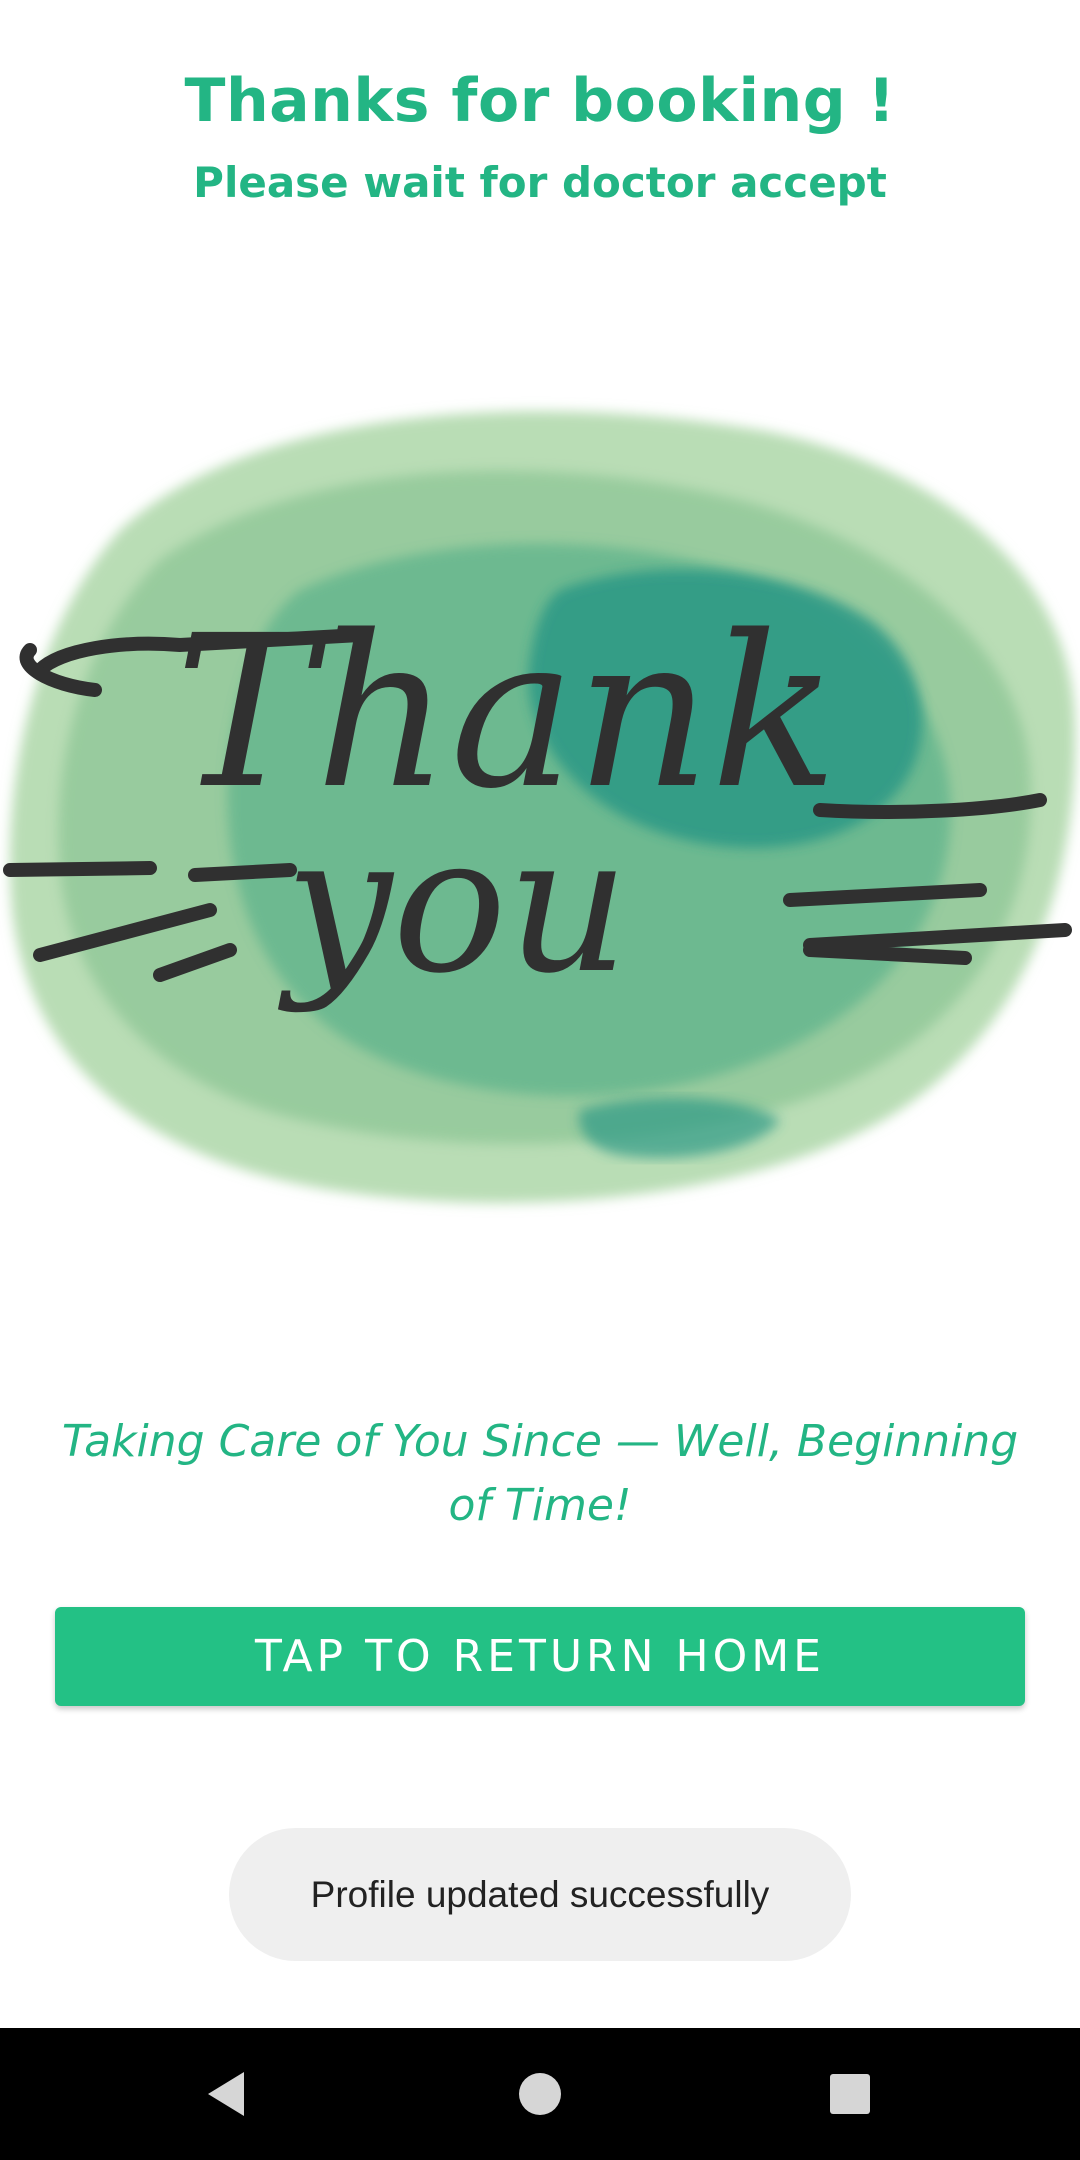 This screenshot has width=1080, height=2160. What do you see at coordinates (540, 1894) in the screenshot?
I see `toast-message: Profile updated successfully` at bounding box center [540, 1894].